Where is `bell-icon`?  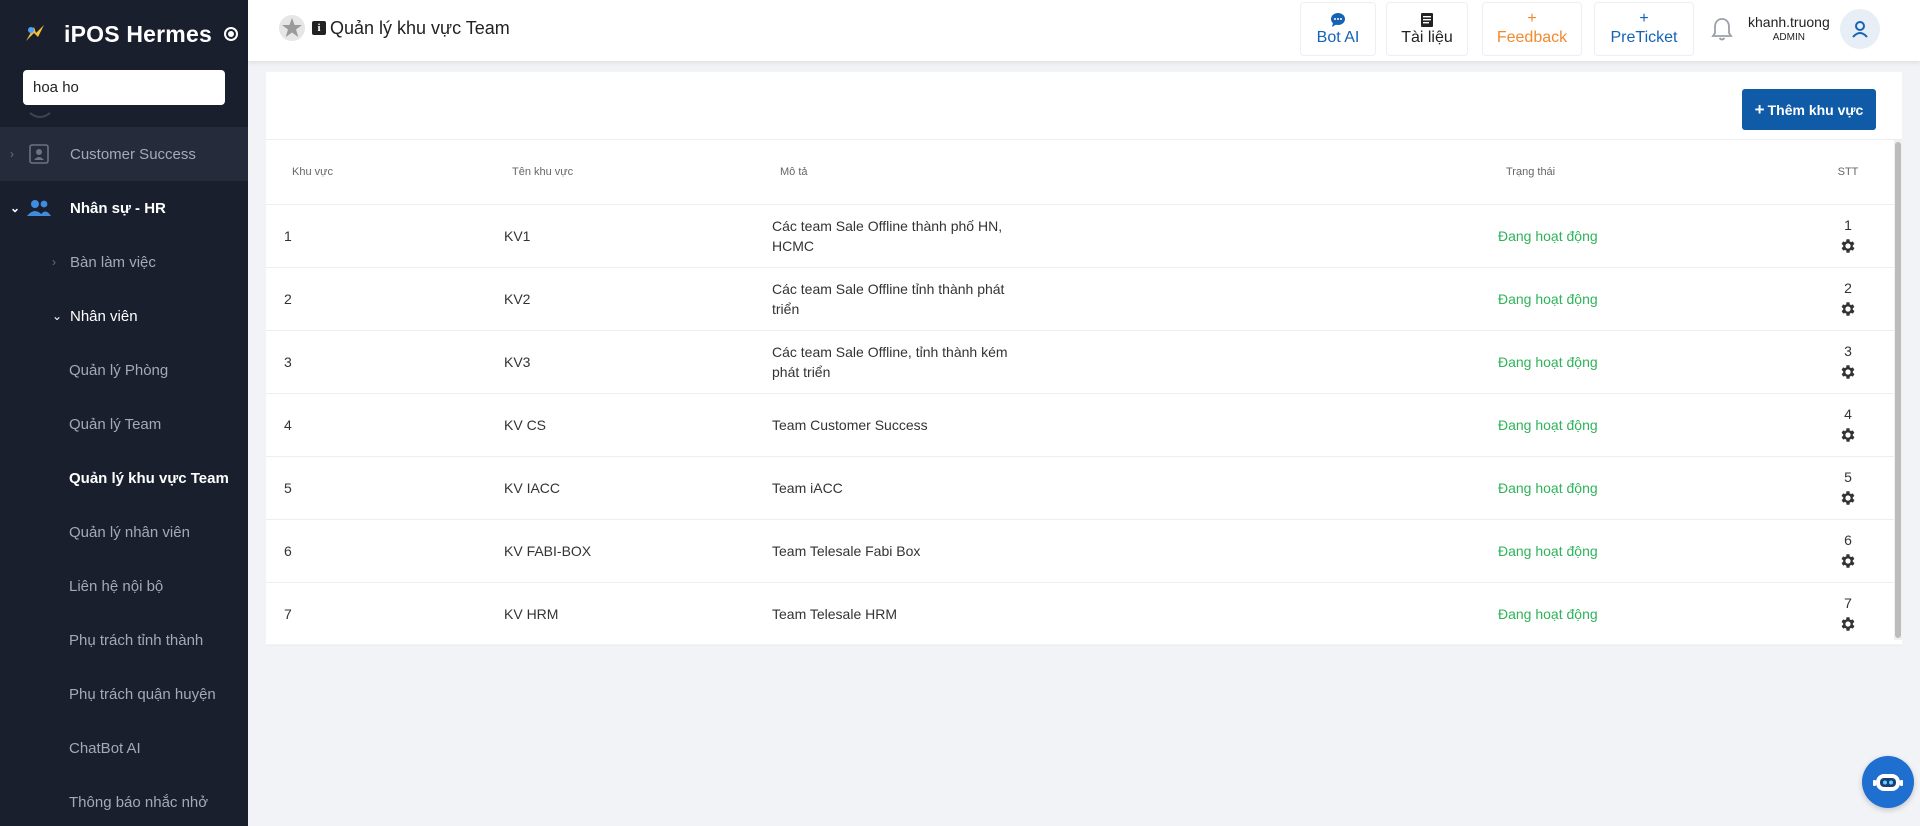 bell-icon is located at coordinates (1722, 29).